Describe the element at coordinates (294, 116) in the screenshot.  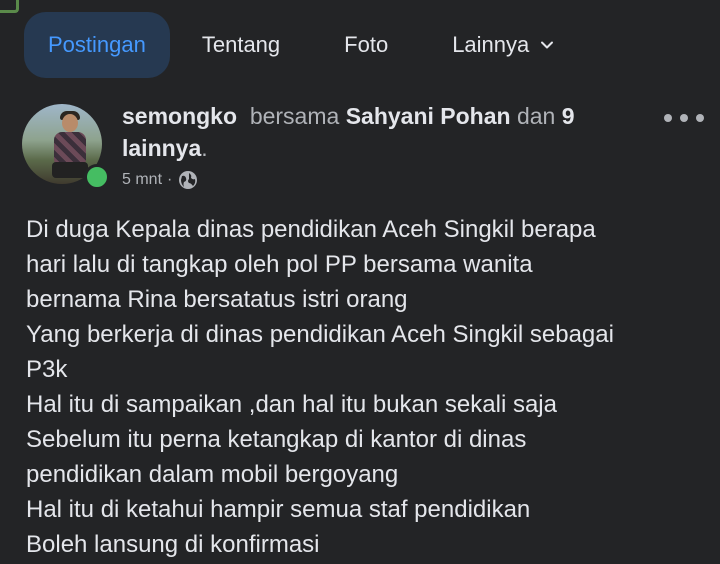
I see `with-word: bersama` at that location.